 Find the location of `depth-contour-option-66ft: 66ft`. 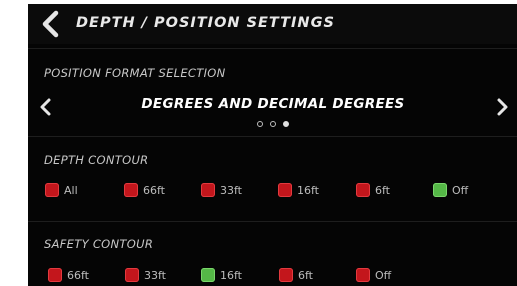

depth-contour-option-66ft: 66ft is located at coordinates (144, 190).